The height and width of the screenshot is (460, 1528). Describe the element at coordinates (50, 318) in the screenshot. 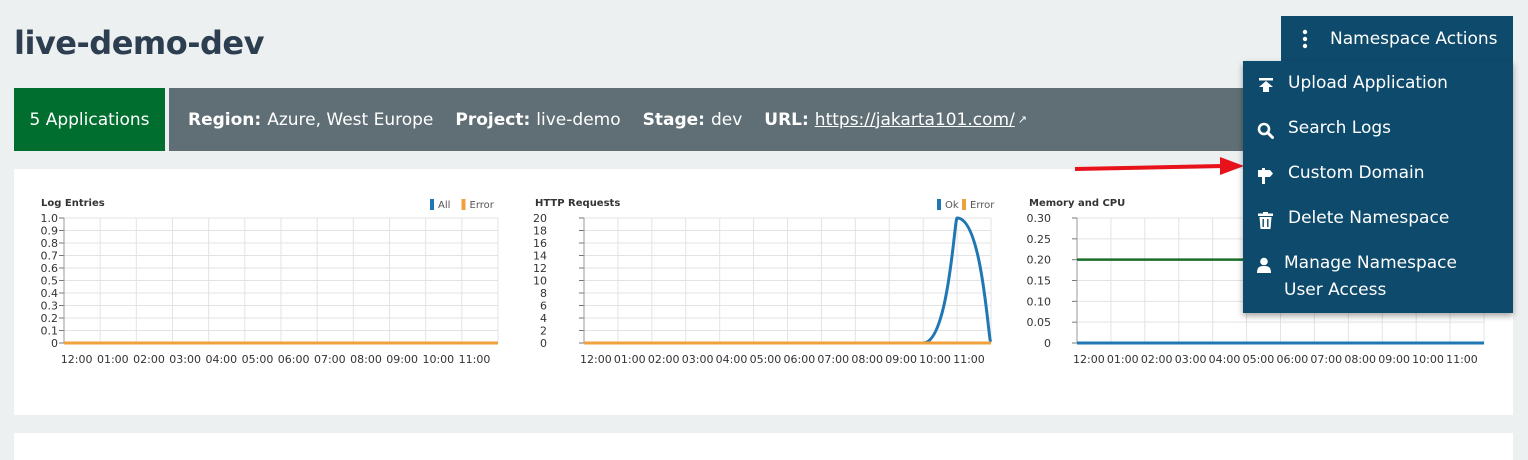

I see `y-tick-label: 0.2` at that location.